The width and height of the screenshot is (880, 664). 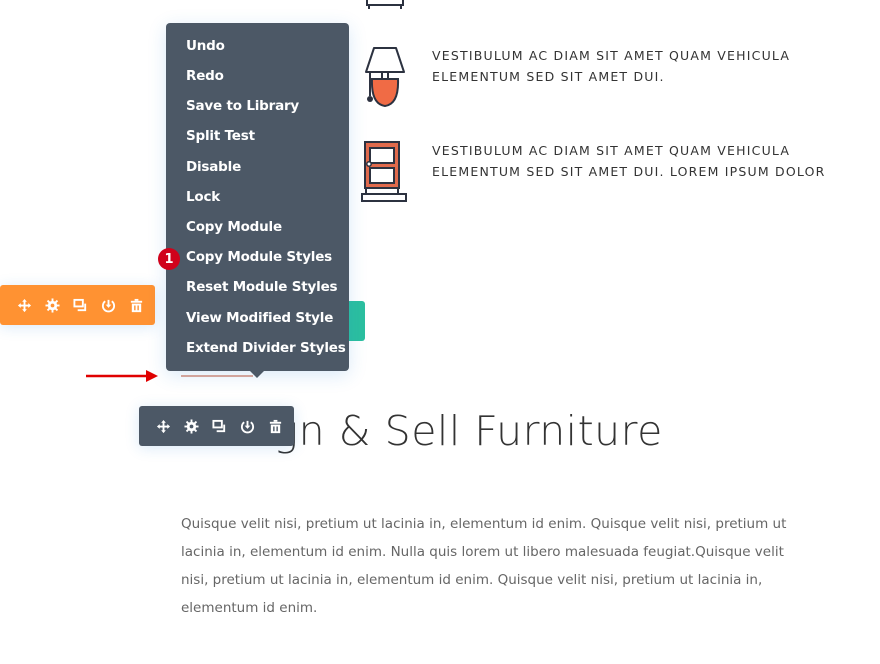 What do you see at coordinates (383, 78) in the screenshot?
I see `lamp-icon` at bounding box center [383, 78].